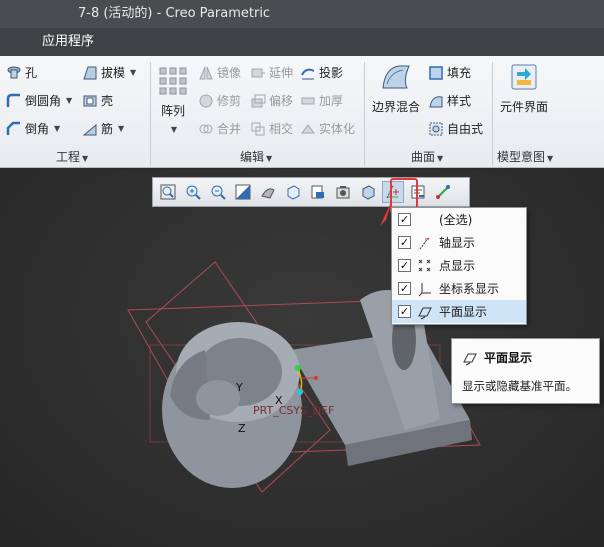 The height and width of the screenshot is (547, 604). Describe the element at coordinates (519, 386) in the screenshot. I see `tooltip-description: 显示或隐藏基准平面。` at that location.